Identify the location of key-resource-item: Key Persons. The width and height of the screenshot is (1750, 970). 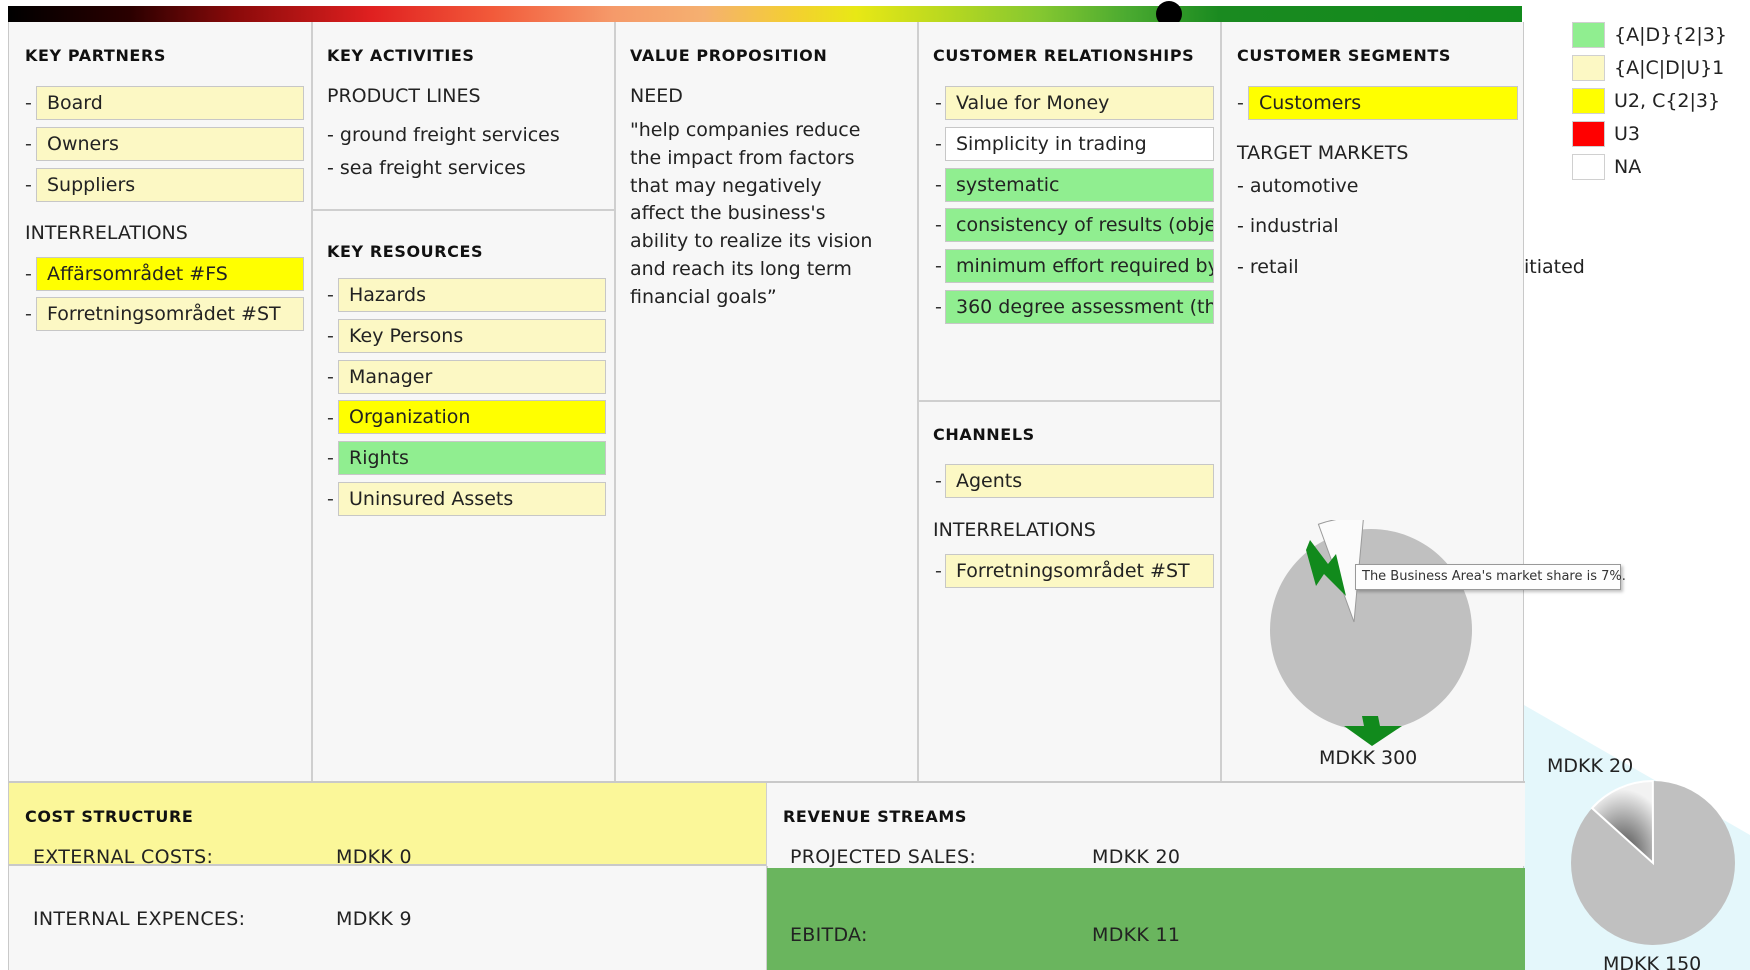
(472, 336).